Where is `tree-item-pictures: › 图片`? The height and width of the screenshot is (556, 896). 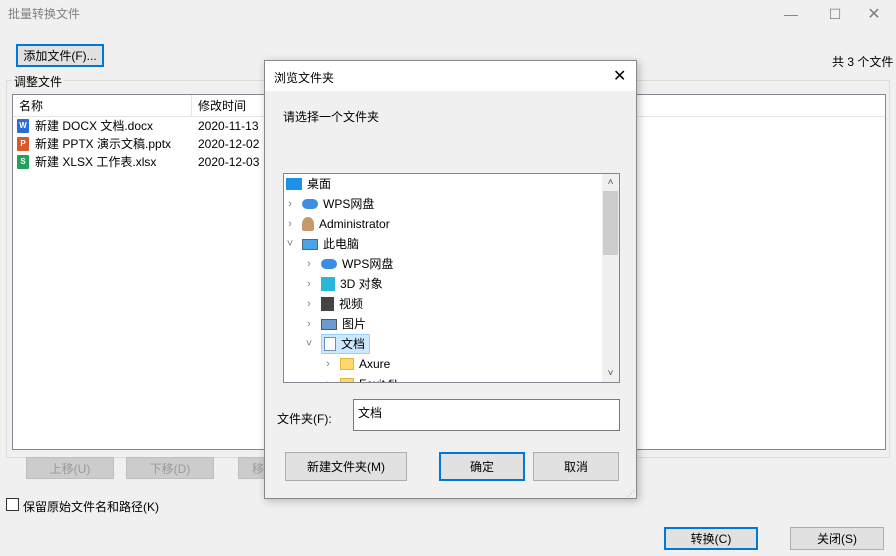
tree-item-pictures: › 图片 is located at coordinates (334, 324).